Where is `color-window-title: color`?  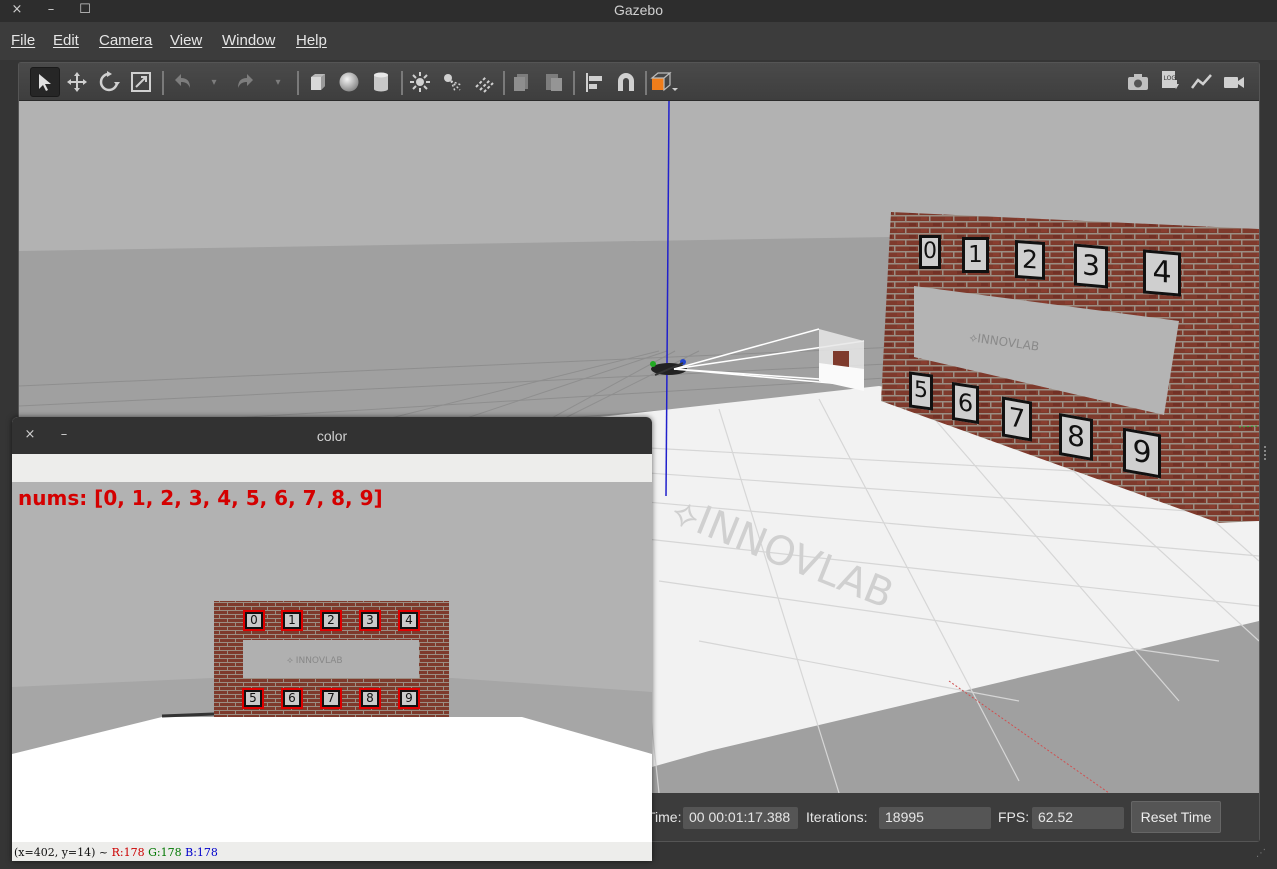 color-window-title: color is located at coordinates (332, 436).